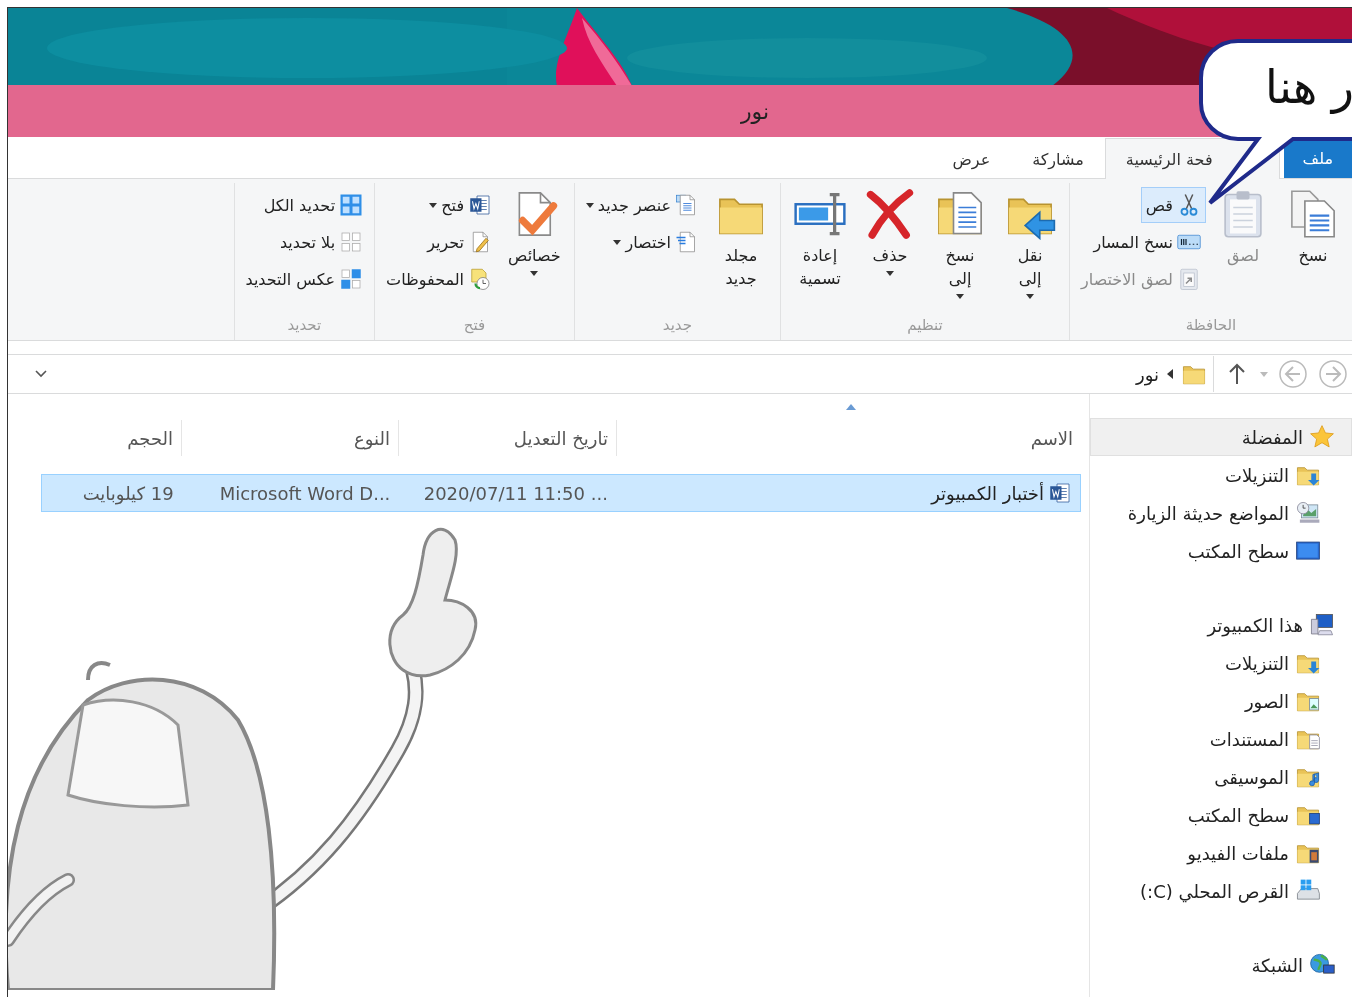 This screenshot has width=1352, height=997. Describe the element at coordinates (111, 438) in the screenshot. I see `column-header: الحجم` at that location.